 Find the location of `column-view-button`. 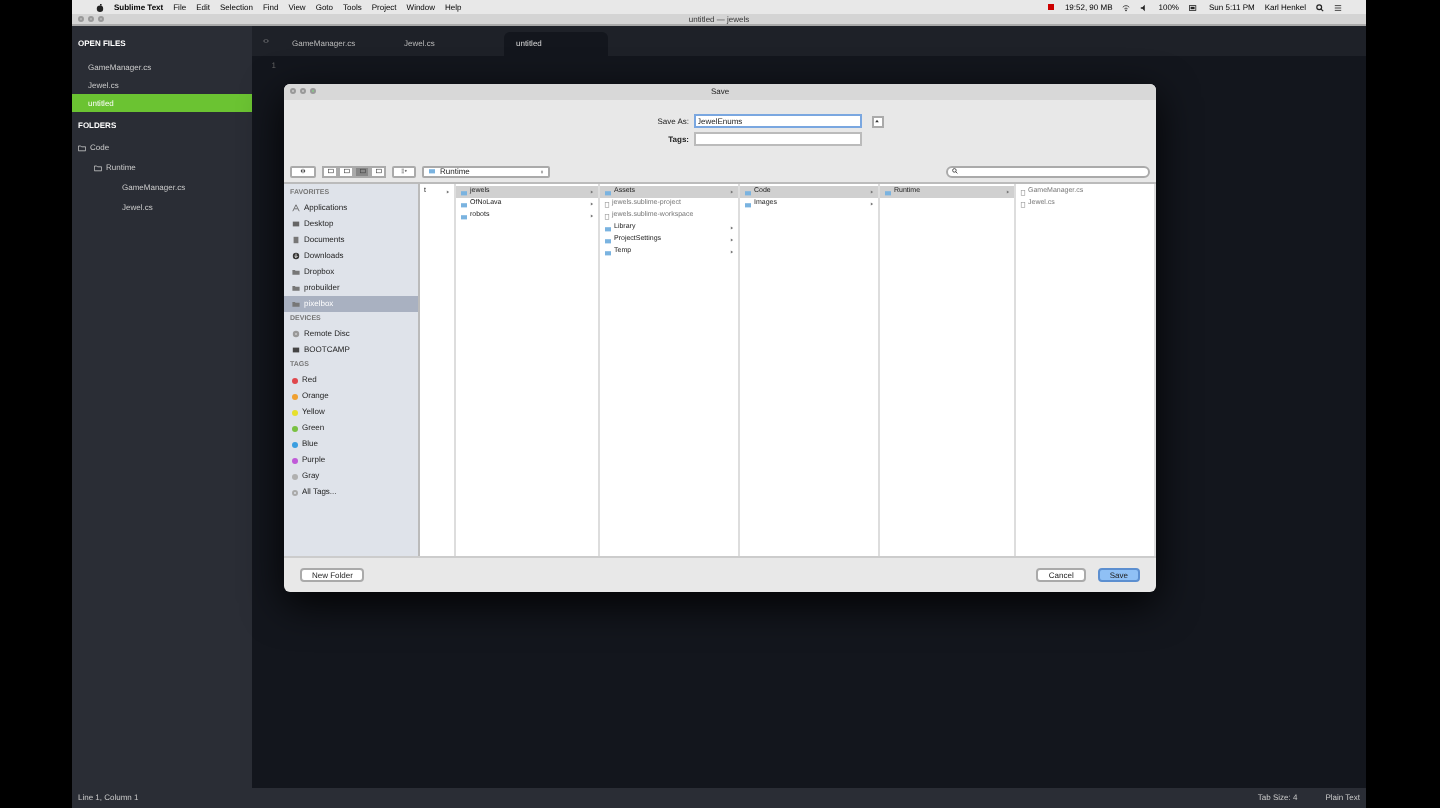

column-view-button is located at coordinates (362, 171).